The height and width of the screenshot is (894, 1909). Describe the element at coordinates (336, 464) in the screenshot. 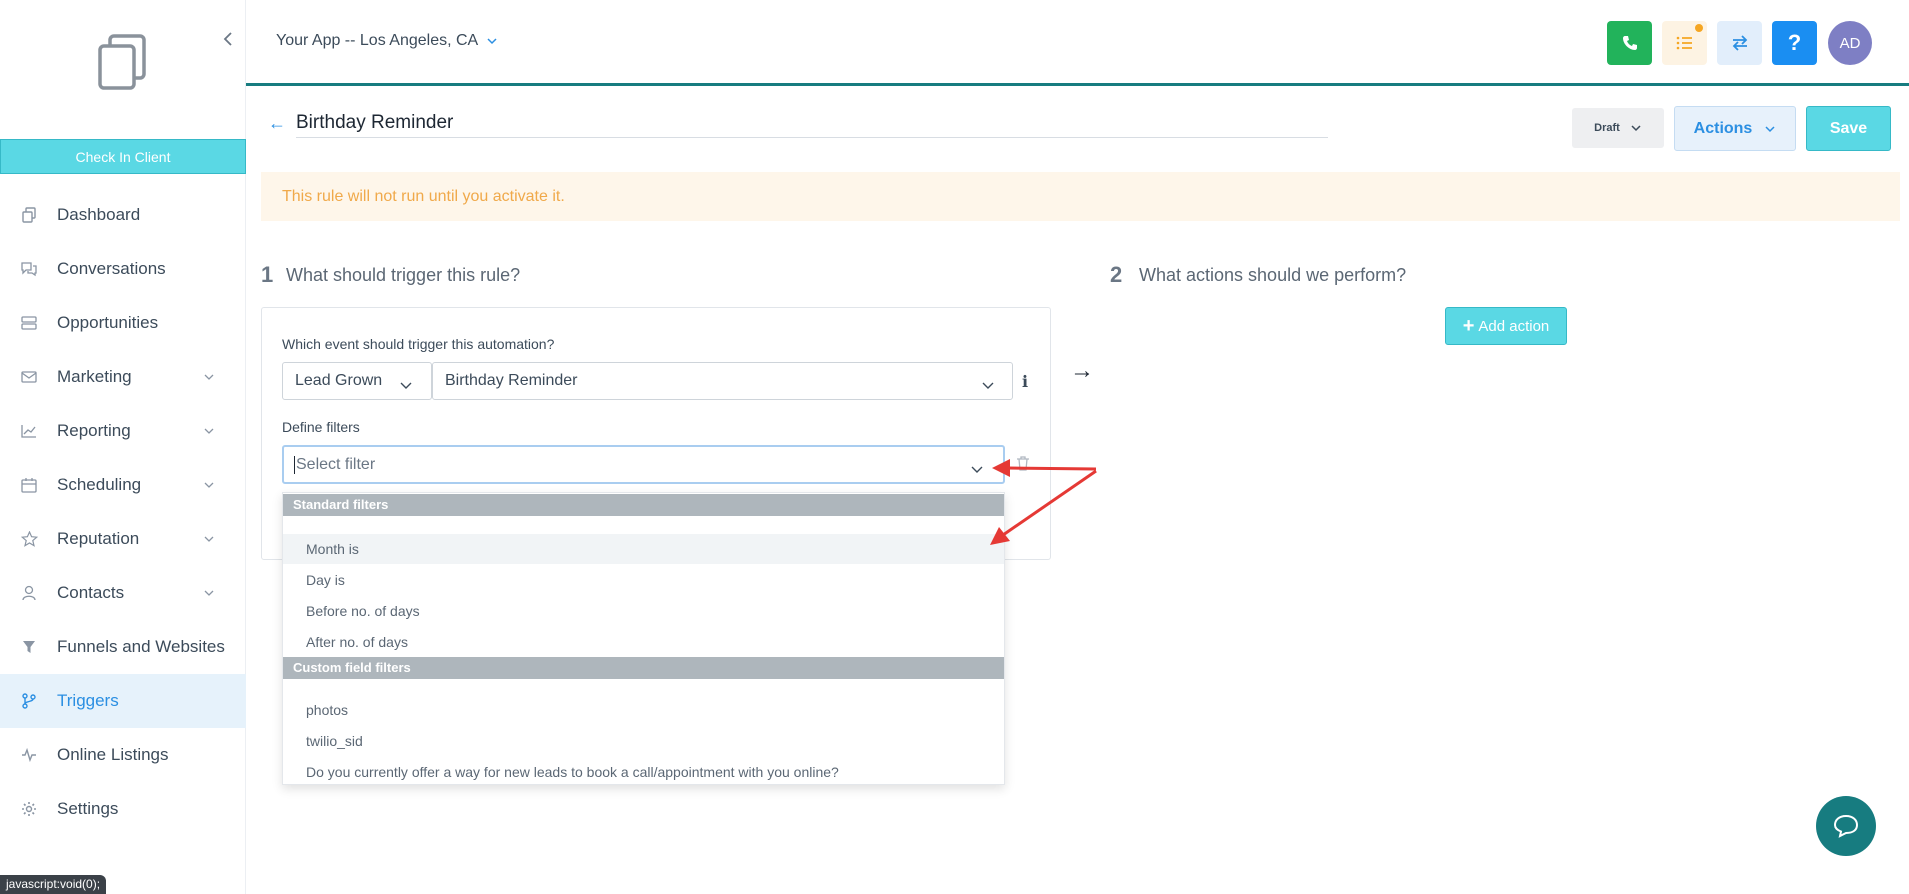

I see `filter-placeholder: Select filter` at that location.